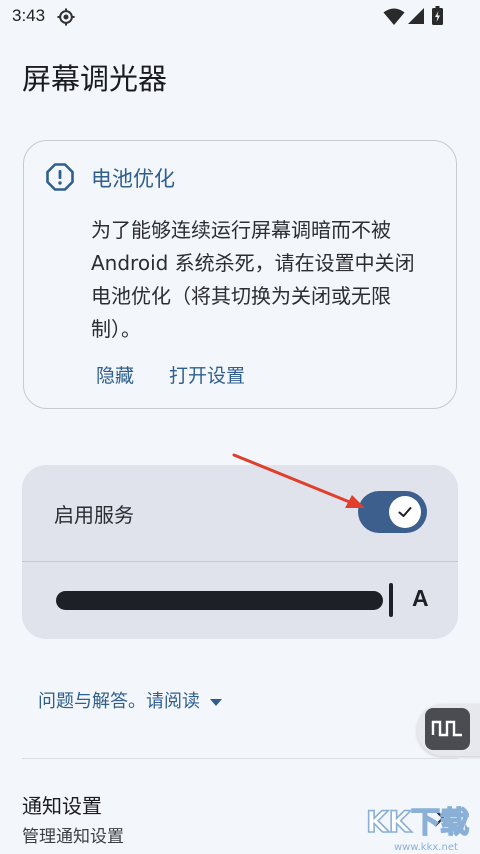 The image size is (480, 854). I want to click on card-title: 电池优化, so click(133, 179).